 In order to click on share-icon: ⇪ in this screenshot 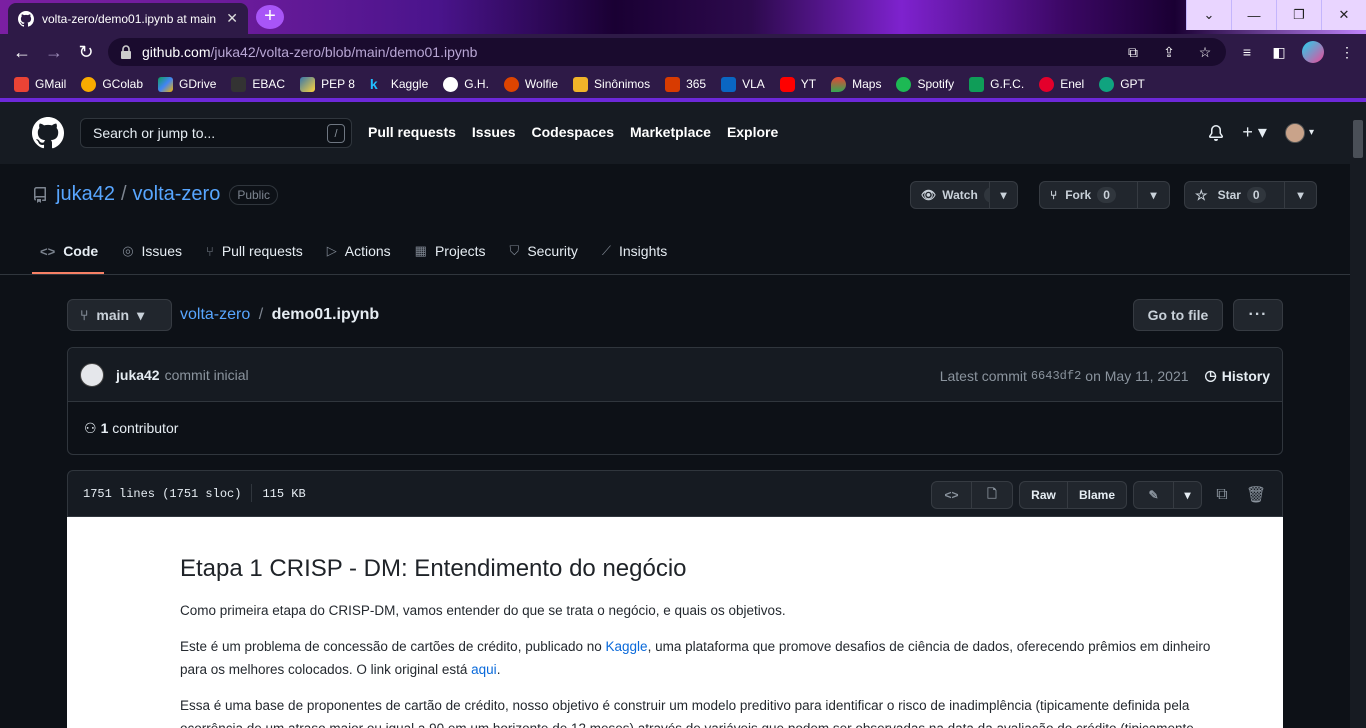, I will do `click(1169, 52)`.